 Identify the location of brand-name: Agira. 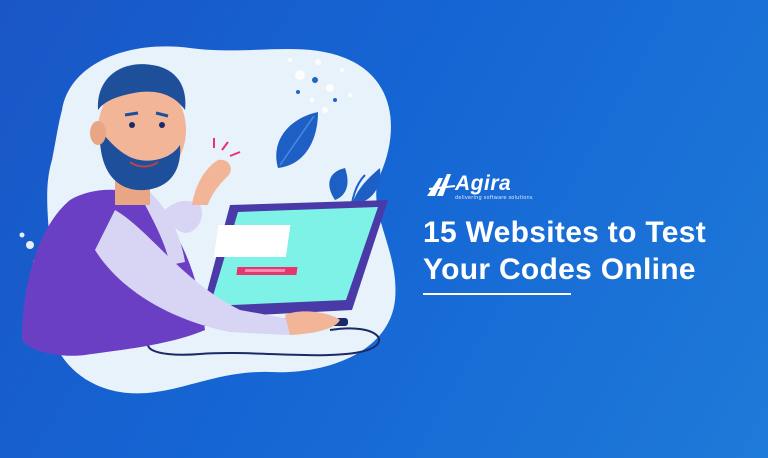
(483, 183).